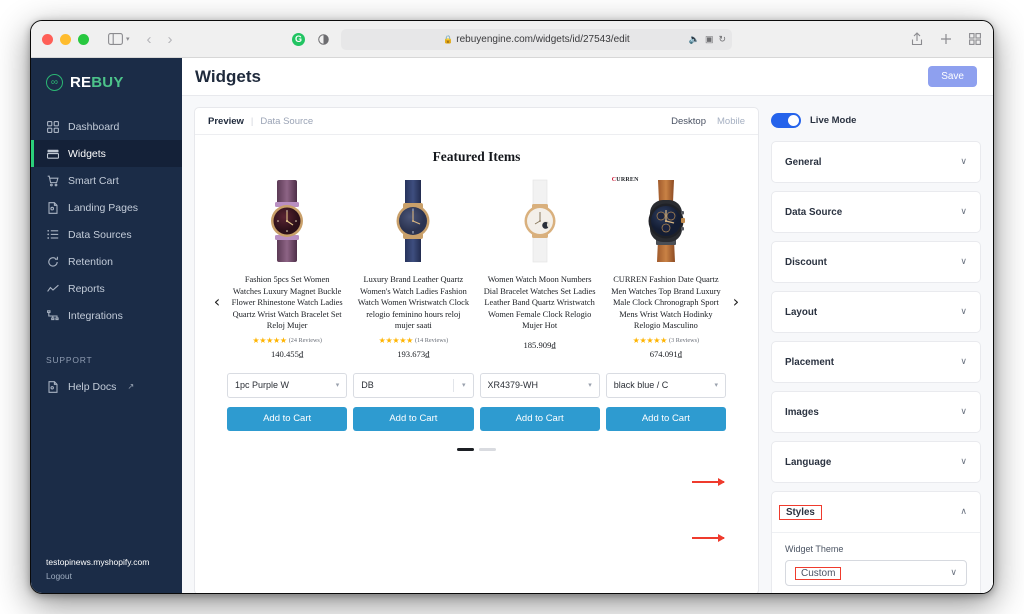 The width and height of the screenshot is (1024, 614). Describe the element at coordinates (106, 261) in the screenshot. I see `sidebar-item-retention: Retention` at that location.